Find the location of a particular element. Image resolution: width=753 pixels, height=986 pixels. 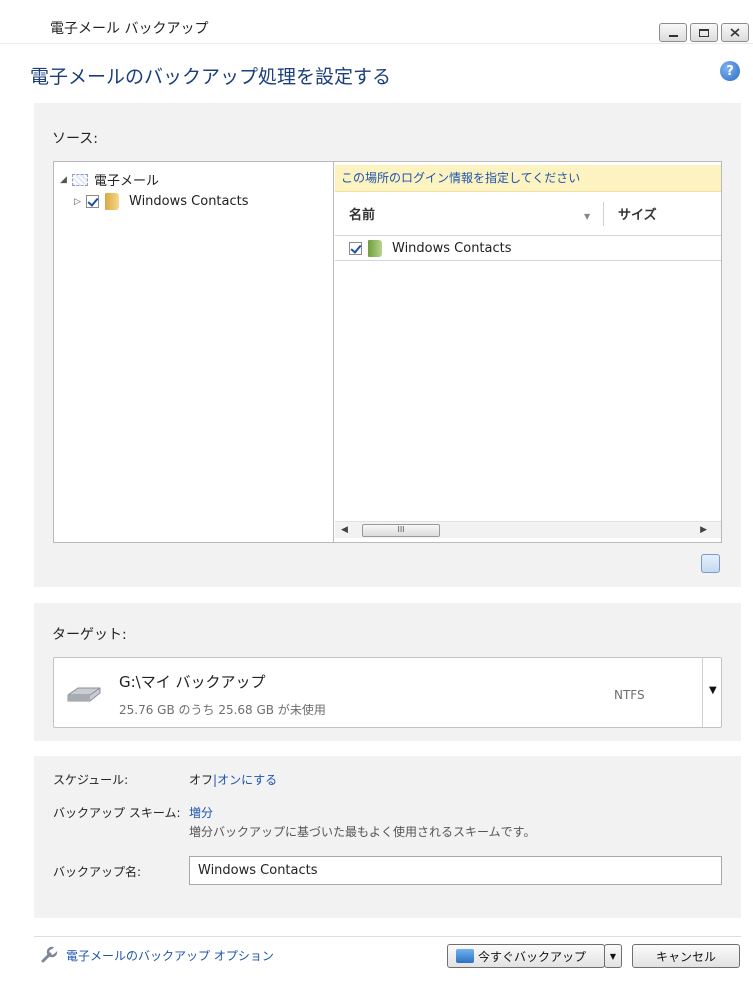

column-divider is located at coordinates (603, 214).